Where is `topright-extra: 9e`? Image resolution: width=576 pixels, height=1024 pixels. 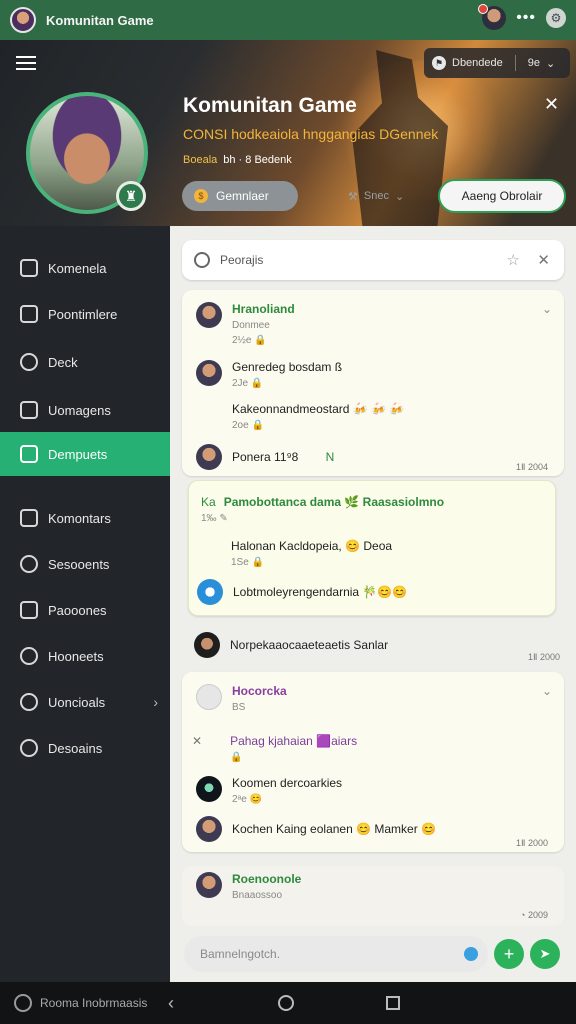
topright-extra: 9e is located at coordinates (534, 63).